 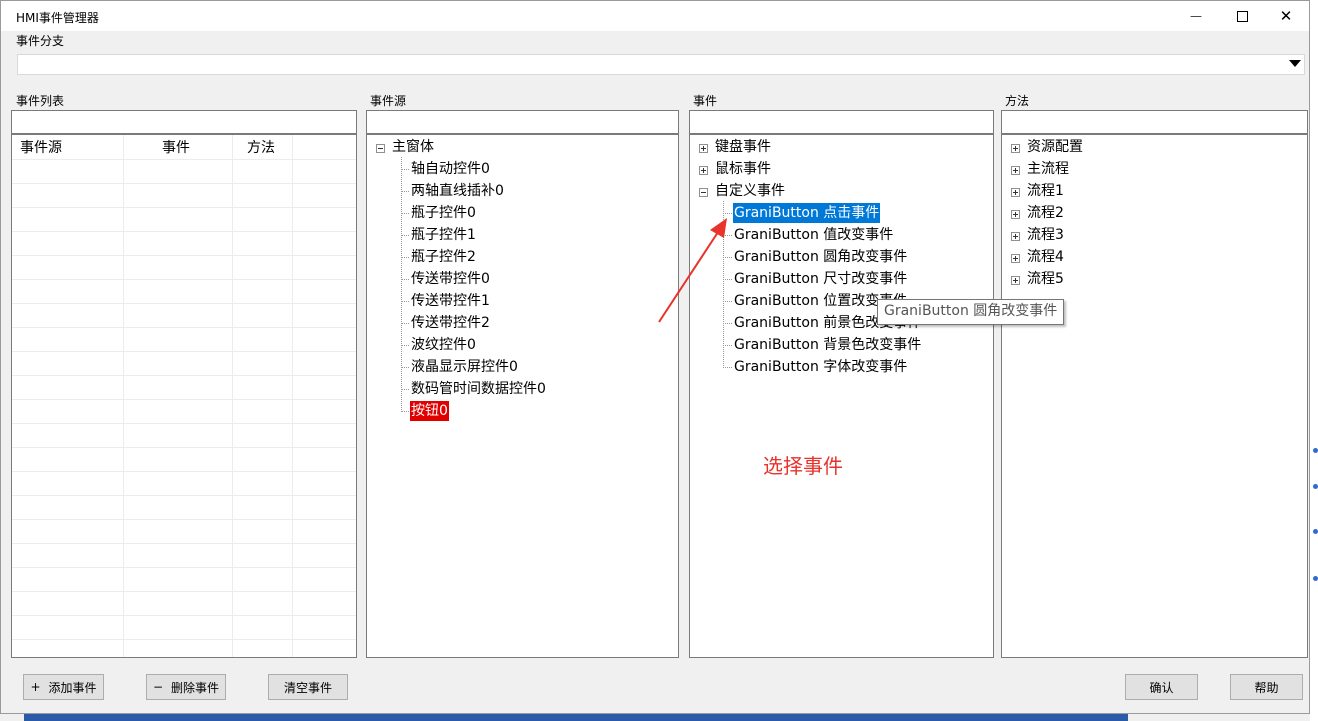 What do you see at coordinates (123, 396) in the screenshot?
I see `grid-column-divider` at bounding box center [123, 396].